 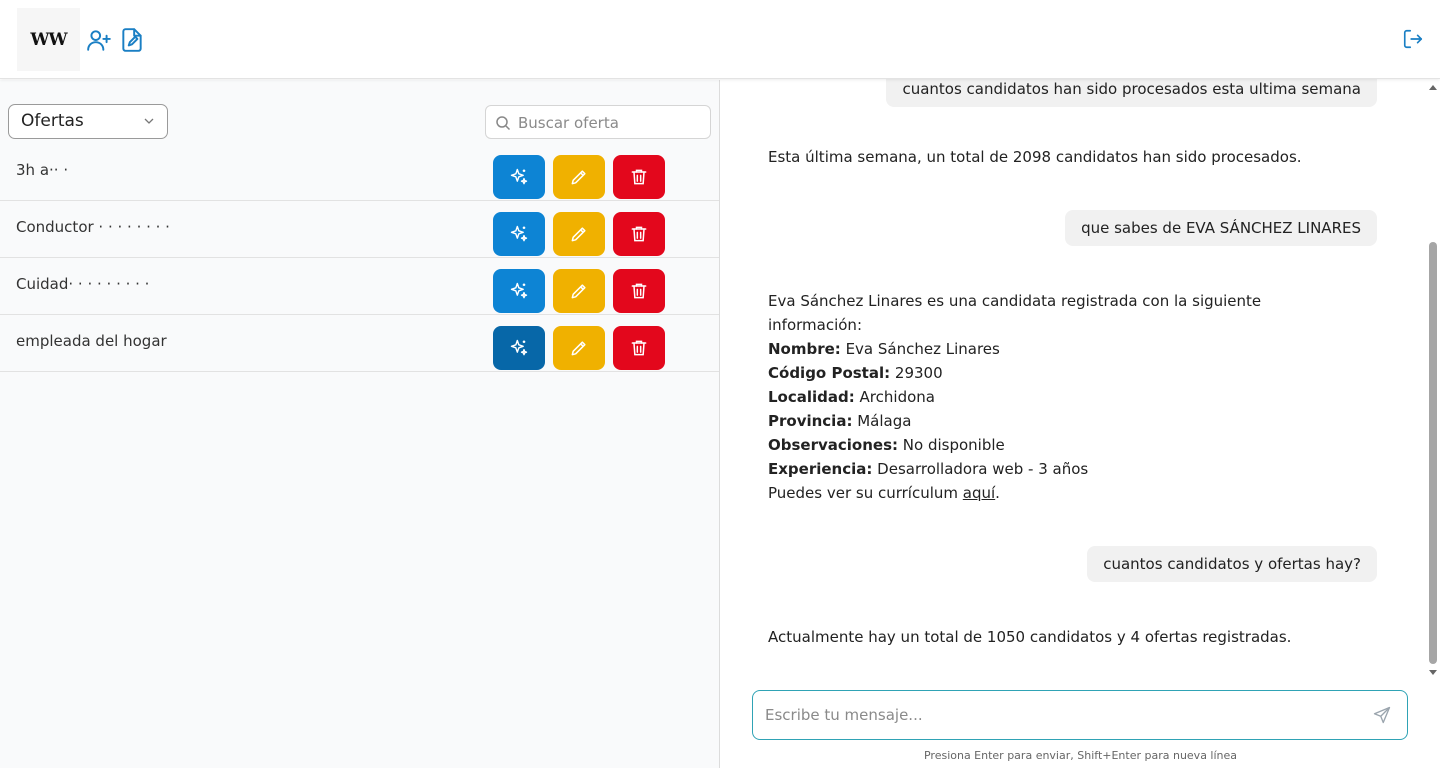 What do you see at coordinates (1221, 228) in the screenshot?
I see `user-message: que sabes de EVA SÁNCHEZ LINARES` at bounding box center [1221, 228].